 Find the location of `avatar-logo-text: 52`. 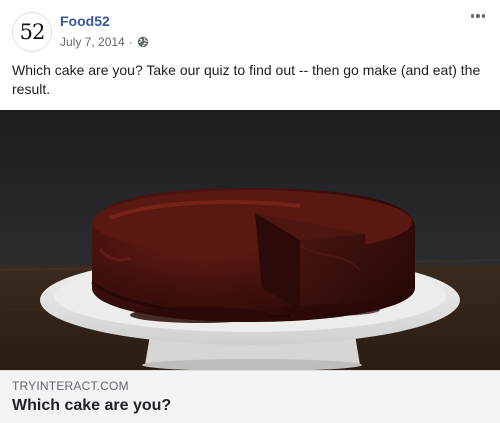

avatar-logo-text: 52 is located at coordinates (32, 32).